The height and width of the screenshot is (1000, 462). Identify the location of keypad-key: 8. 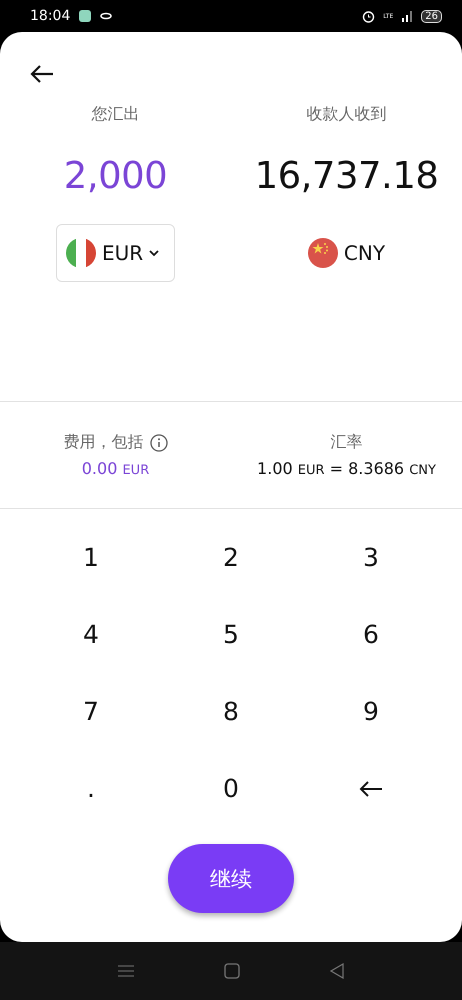
(231, 711).